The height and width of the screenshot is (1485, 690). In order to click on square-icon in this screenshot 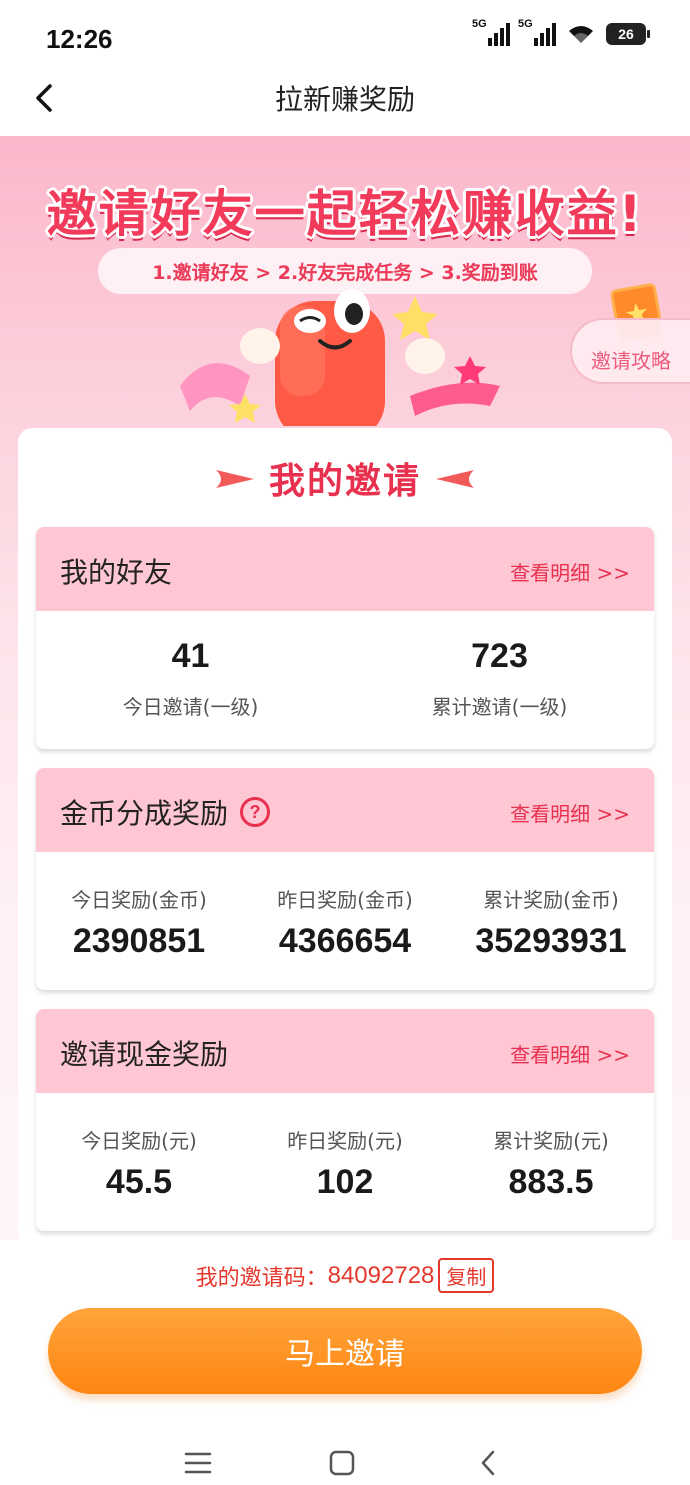, I will do `click(342, 1463)`.